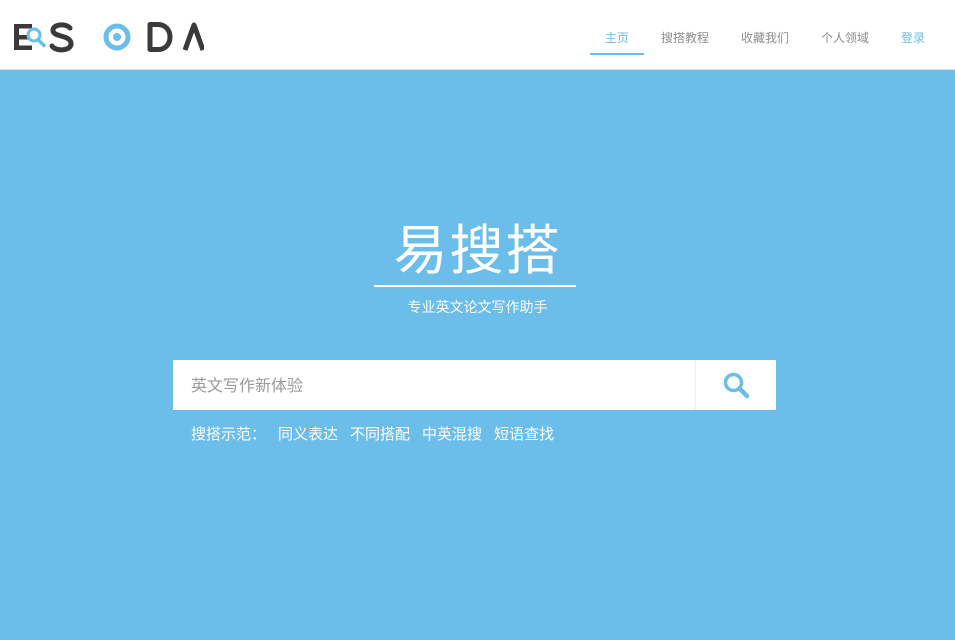 This screenshot has height=640, width=955. Describe the element at coordinates (229, 434) in the screenshot. I see `examples-label: 搜搭示范：` at that location.